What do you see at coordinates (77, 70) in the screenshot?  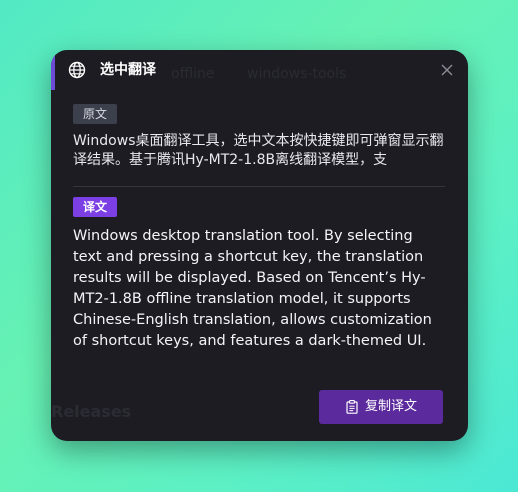 I see `globe-icon` at bounding box center [77, 70].